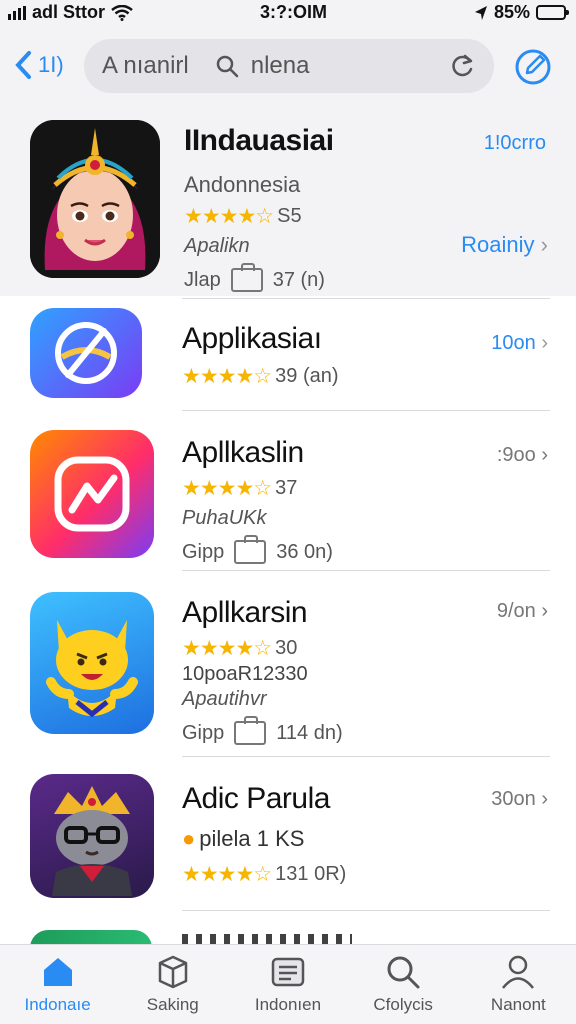 The height and width of the screenshot is (1024, 576). I want to click on back-button: 1I), so click(39, 65).